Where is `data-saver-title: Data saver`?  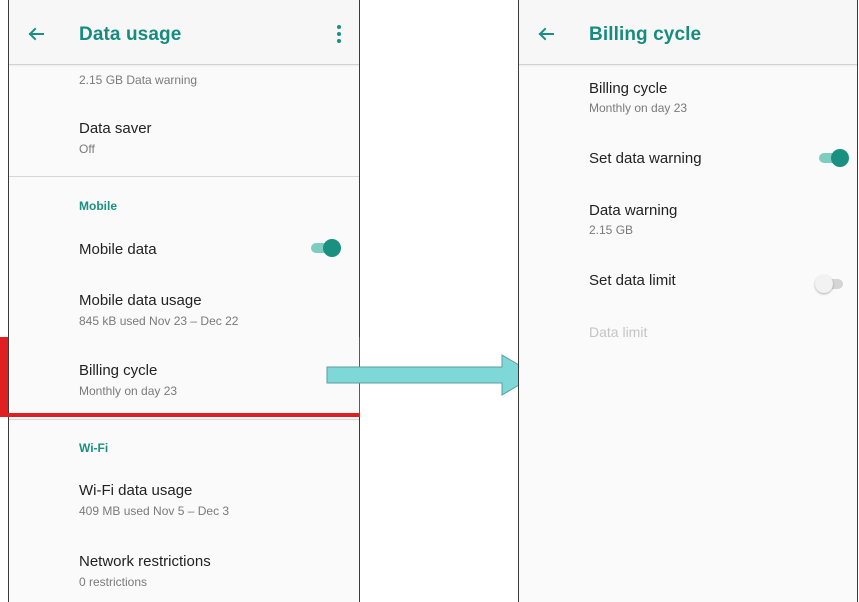 data-saver-title: Data saver is located at coordinates (115, 128).